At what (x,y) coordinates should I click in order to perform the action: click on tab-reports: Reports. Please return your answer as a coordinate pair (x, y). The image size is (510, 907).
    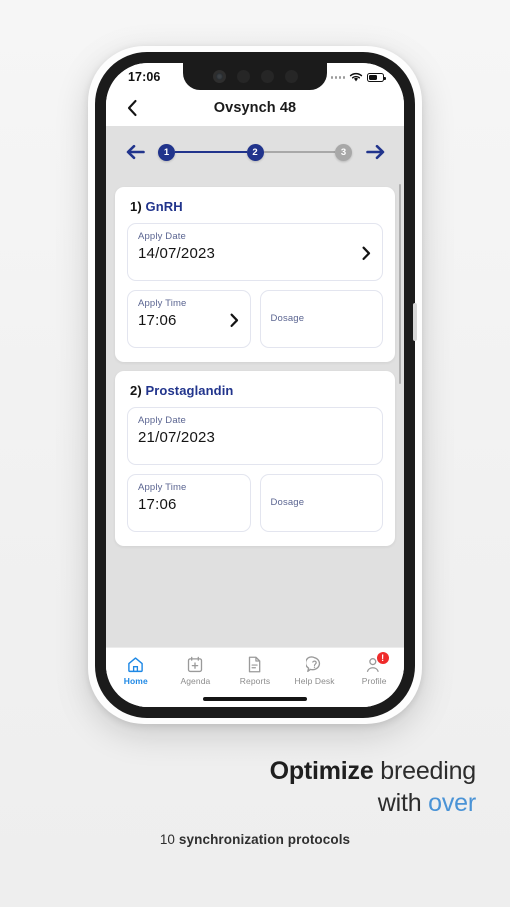
    Looking at the image, I should click on (255, 671).